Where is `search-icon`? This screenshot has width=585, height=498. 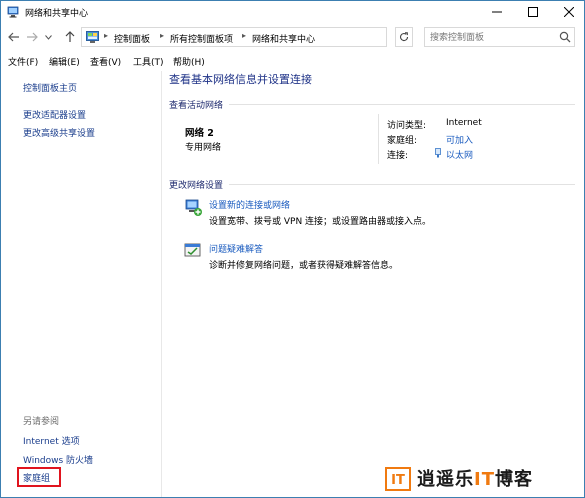
search-icon is located at coordinates (565, 37).